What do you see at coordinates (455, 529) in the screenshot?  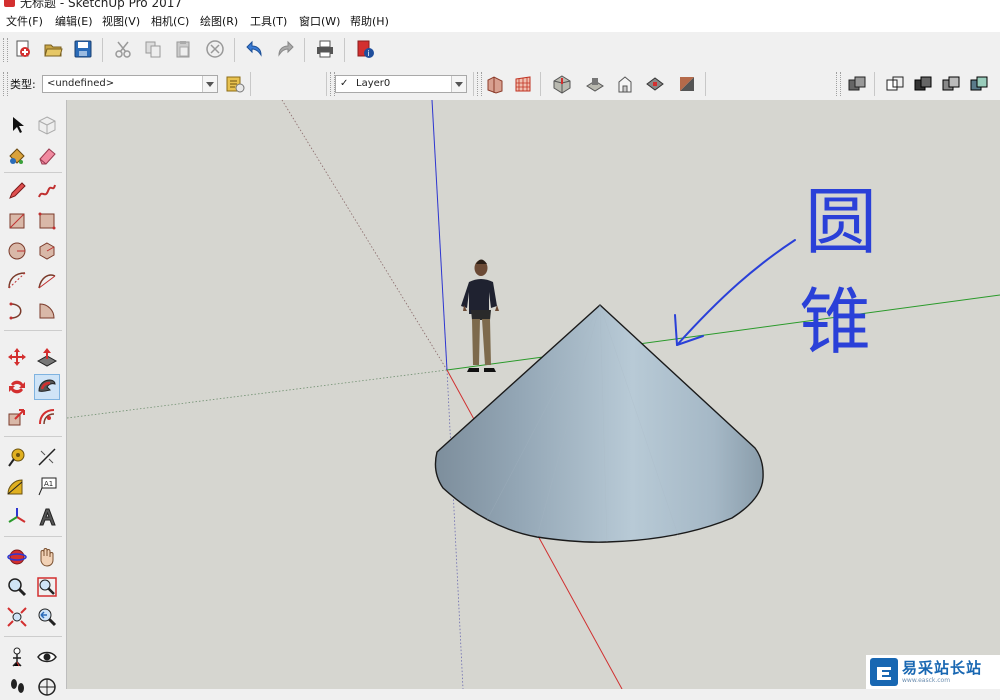 I see `negative-blue-axis` at bounding box center [455, 529].